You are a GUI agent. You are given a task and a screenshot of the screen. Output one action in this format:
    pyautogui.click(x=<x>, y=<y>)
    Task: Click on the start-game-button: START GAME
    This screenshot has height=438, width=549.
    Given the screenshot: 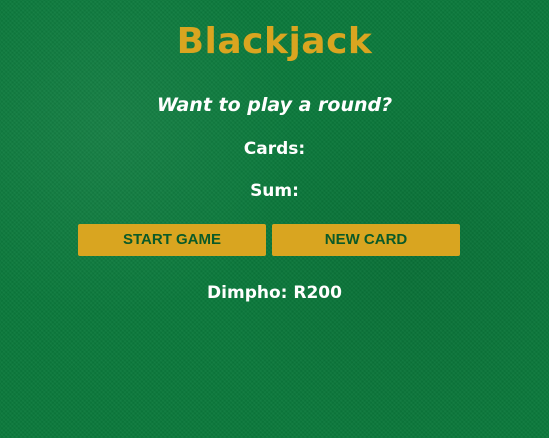 What is the action you would take?
    pyautogui.click(x=172, y=240)
    